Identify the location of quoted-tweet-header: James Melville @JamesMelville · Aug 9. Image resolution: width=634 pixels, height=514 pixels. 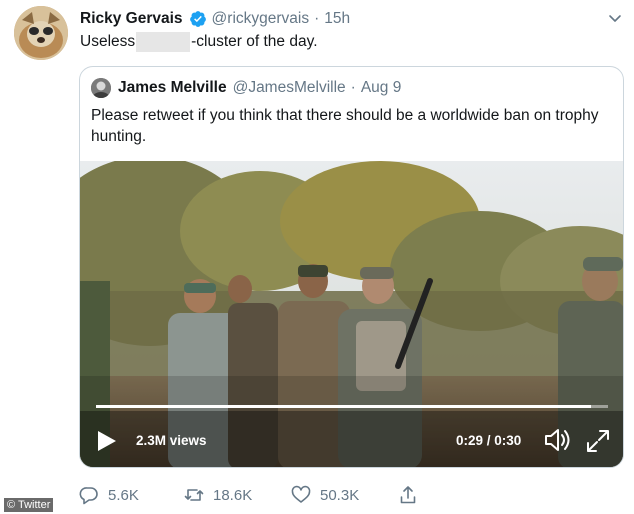
(246, 88).